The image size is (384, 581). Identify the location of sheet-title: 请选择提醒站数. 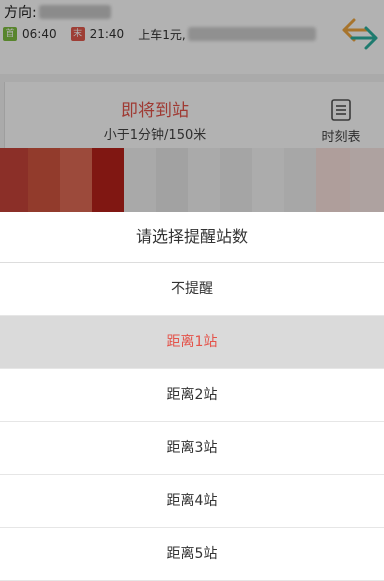
(192, 237).